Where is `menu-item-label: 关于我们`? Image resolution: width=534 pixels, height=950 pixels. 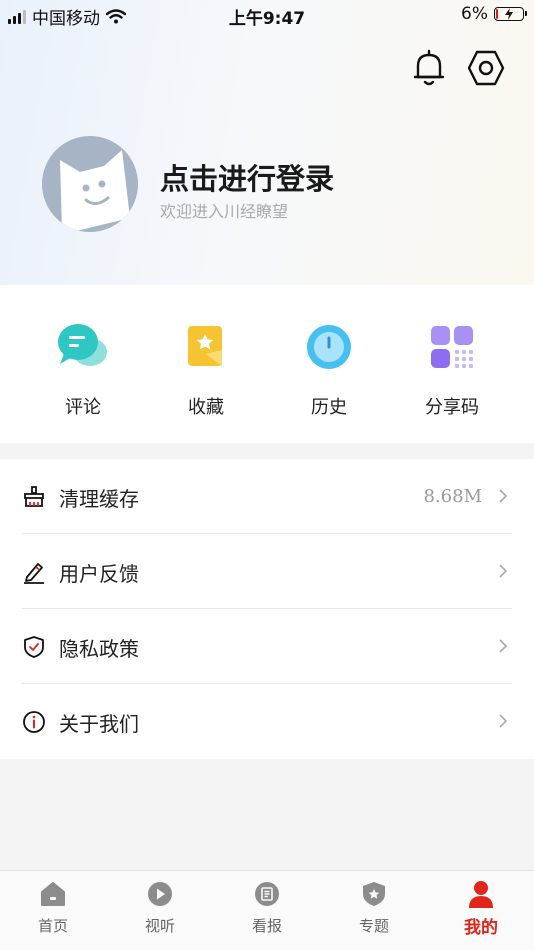
menu-item-label: 关于我们 is located at coordinates (99, 724).